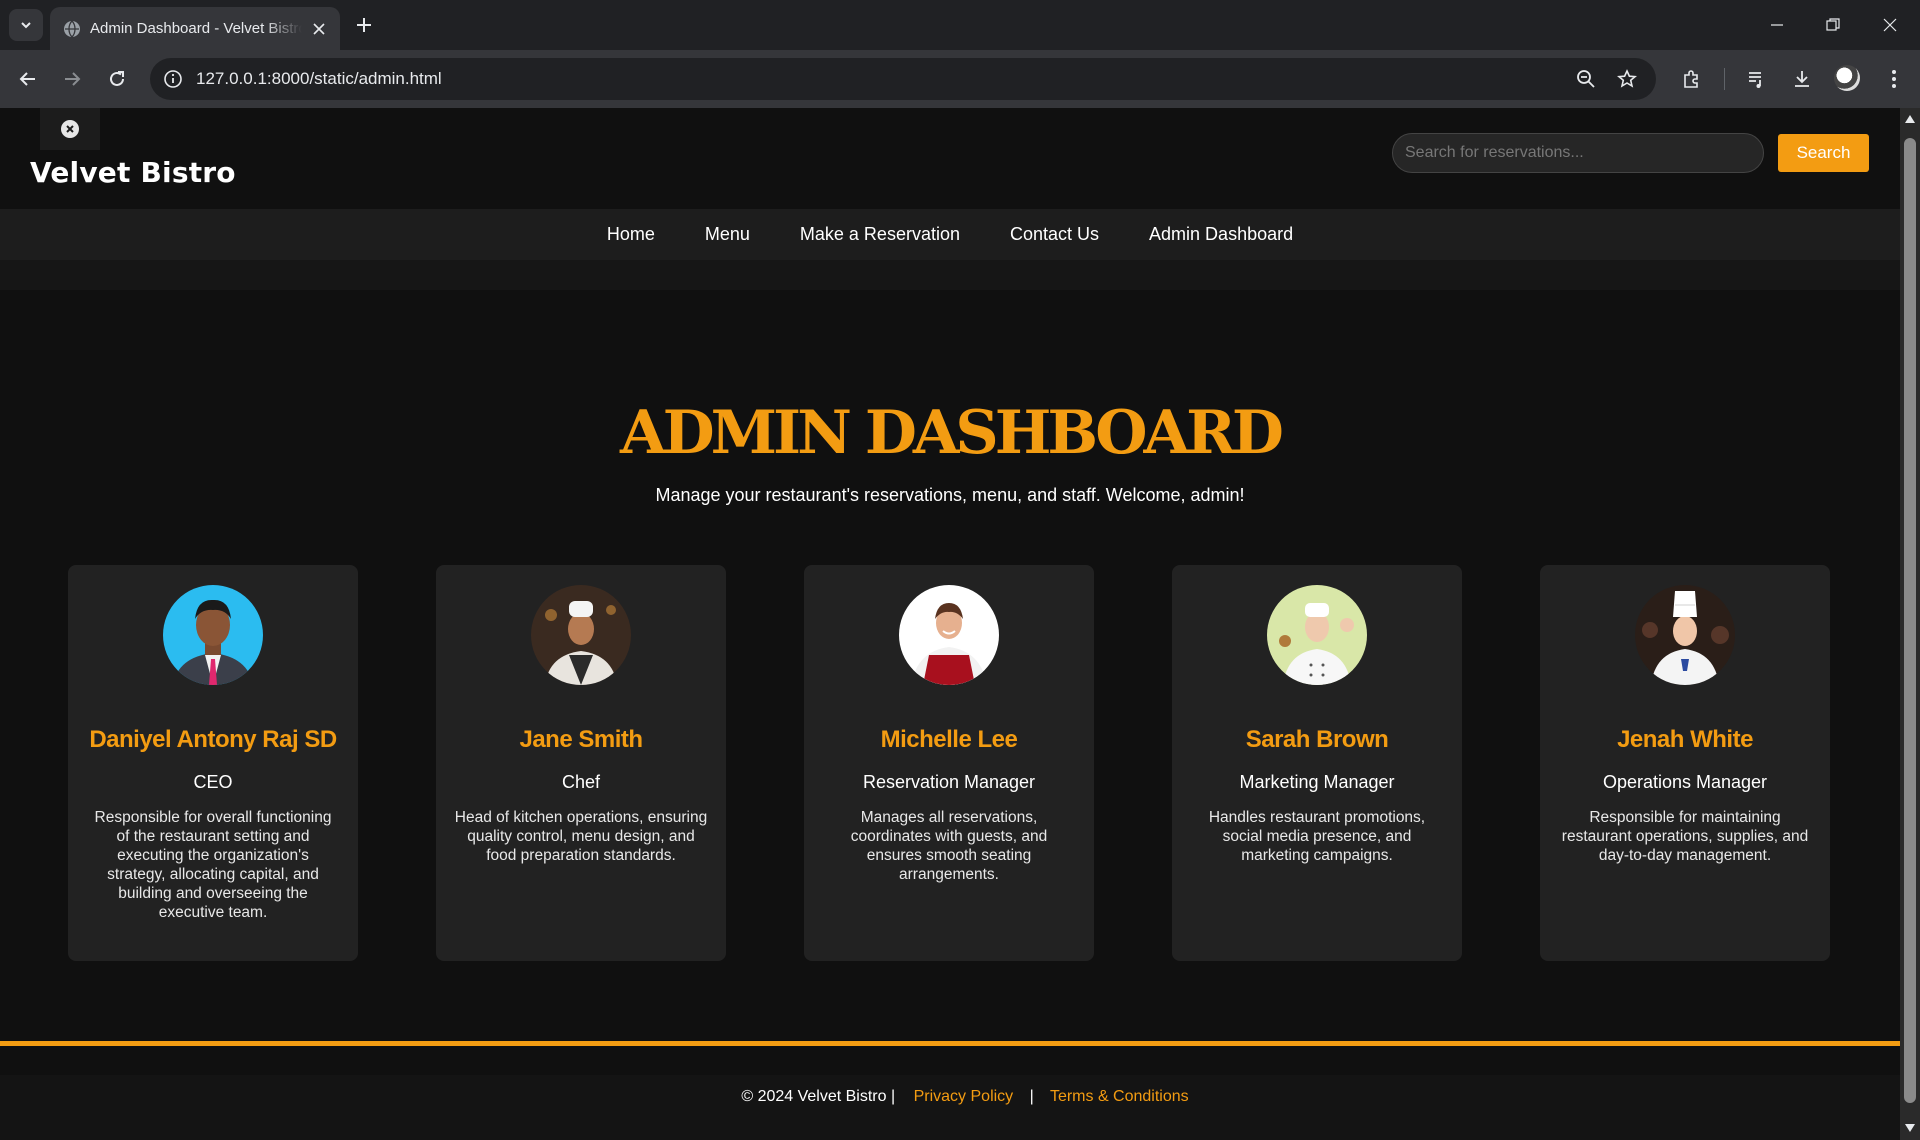  I want to click on restore-window-icon, so click(1833, 25).